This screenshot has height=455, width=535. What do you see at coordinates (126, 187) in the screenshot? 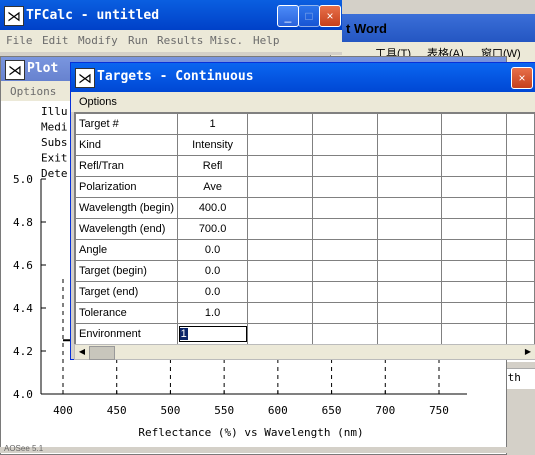
I see `target-row-label: Polarization` at bounding box center [126, 187].